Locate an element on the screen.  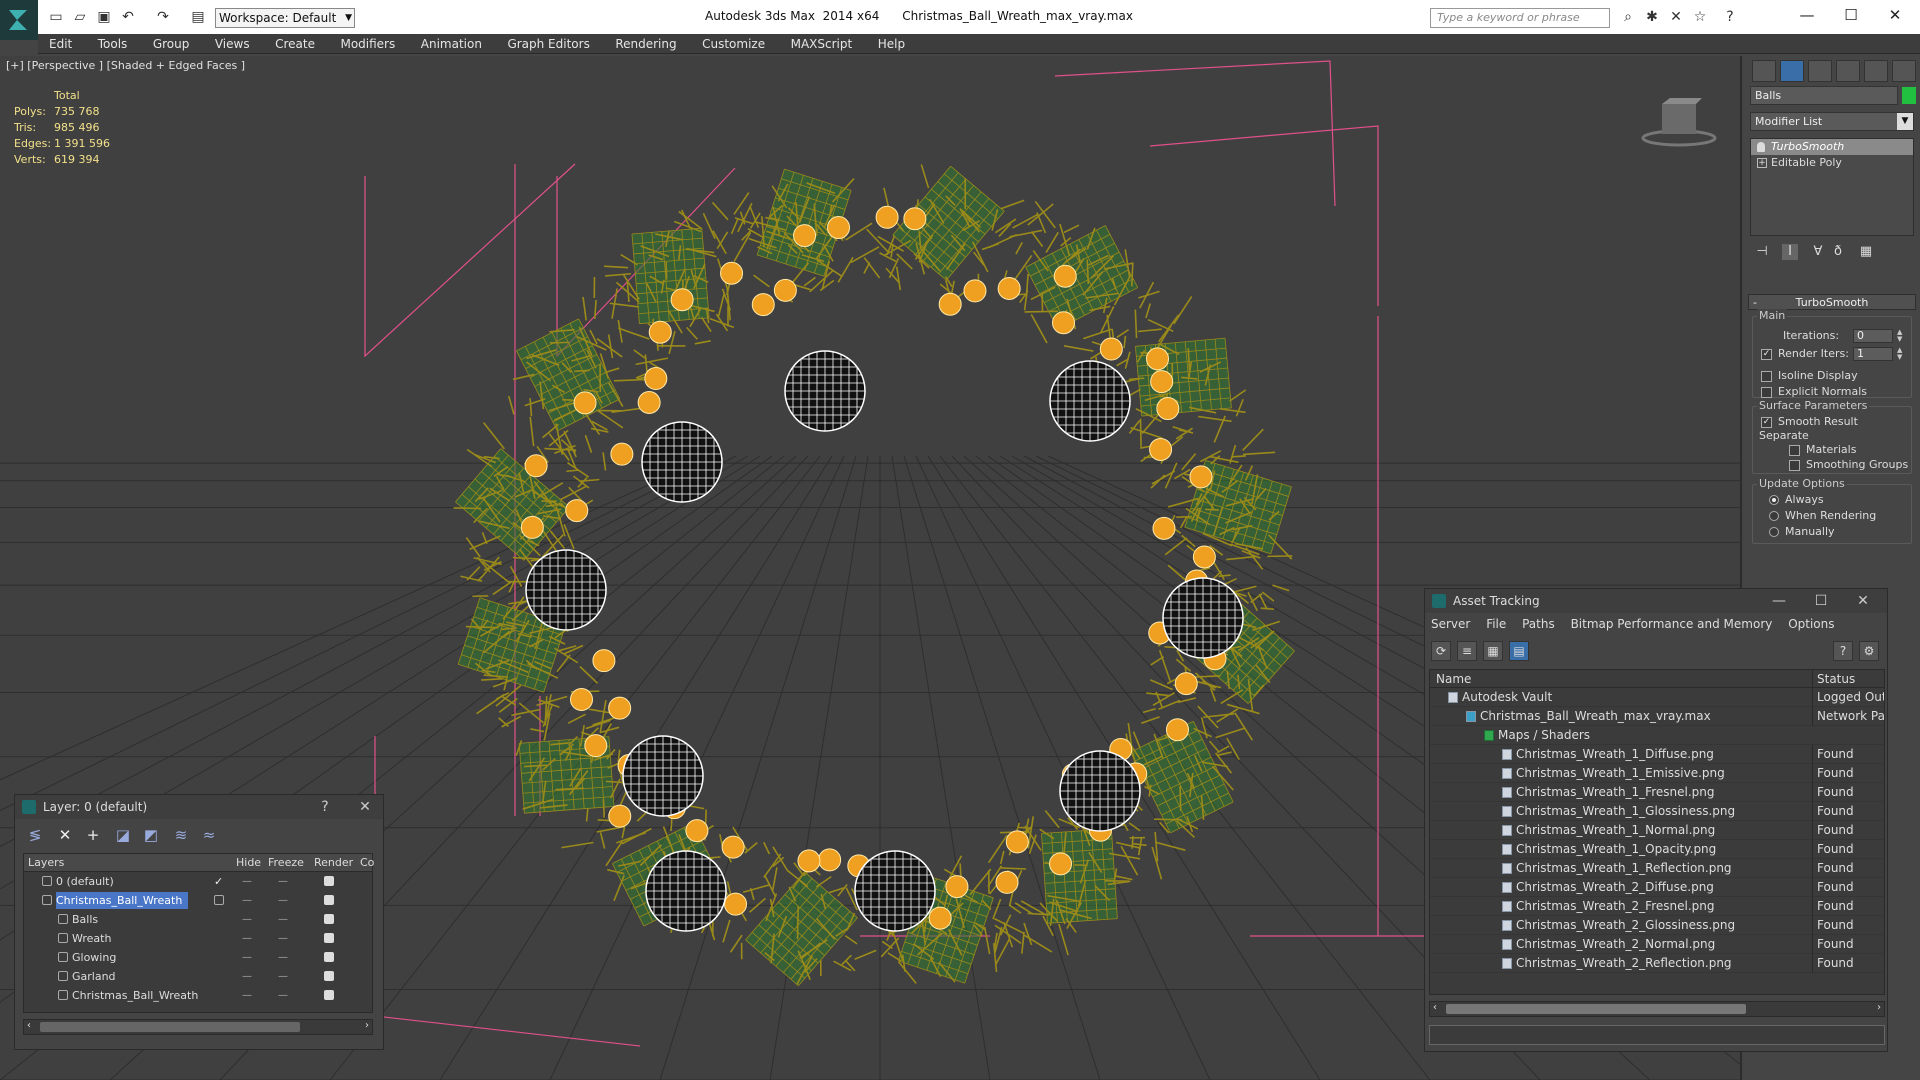
asset-window-titlebar: Asset Tracking — ☐ ✕ is located at coordinates (1656, 601).